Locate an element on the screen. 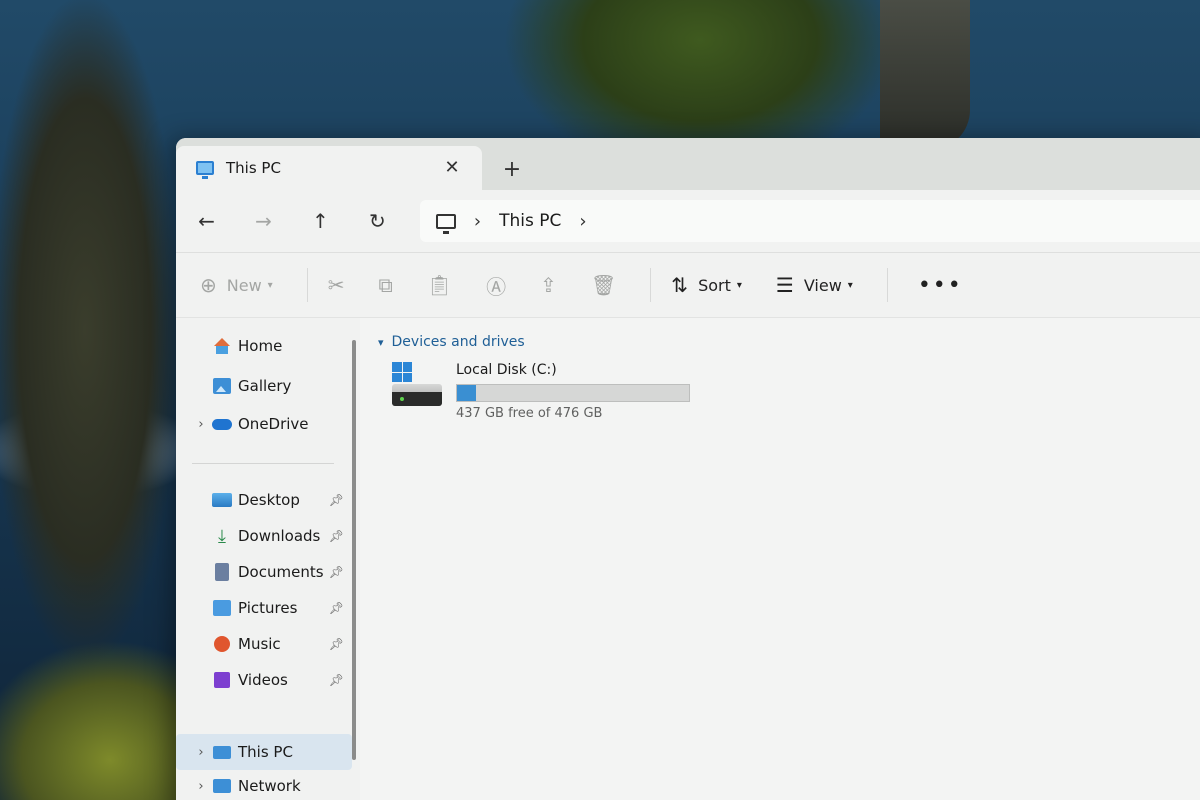 The height and width of the screenshot is (800, 1200). drive-free-space: 437 GB free of 476 GB is located at coordinates (529, 413).